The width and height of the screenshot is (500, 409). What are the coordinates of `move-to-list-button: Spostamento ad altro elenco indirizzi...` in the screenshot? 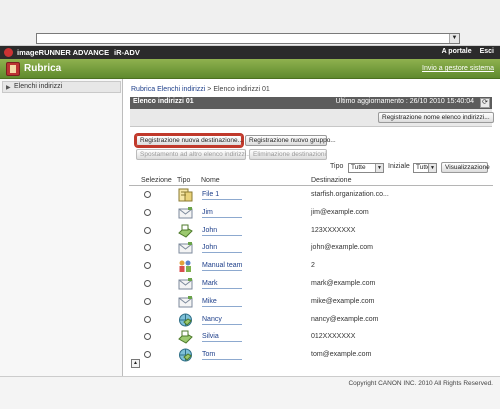 It's located at (194, 154).